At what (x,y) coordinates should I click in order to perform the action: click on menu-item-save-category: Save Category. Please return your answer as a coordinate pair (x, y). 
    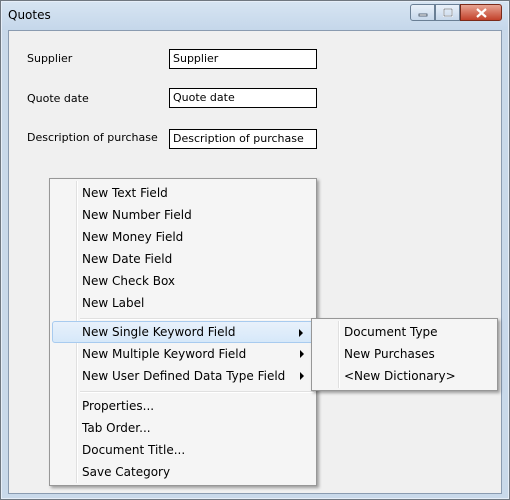
    Looking at the image, I should click on (183, 472).